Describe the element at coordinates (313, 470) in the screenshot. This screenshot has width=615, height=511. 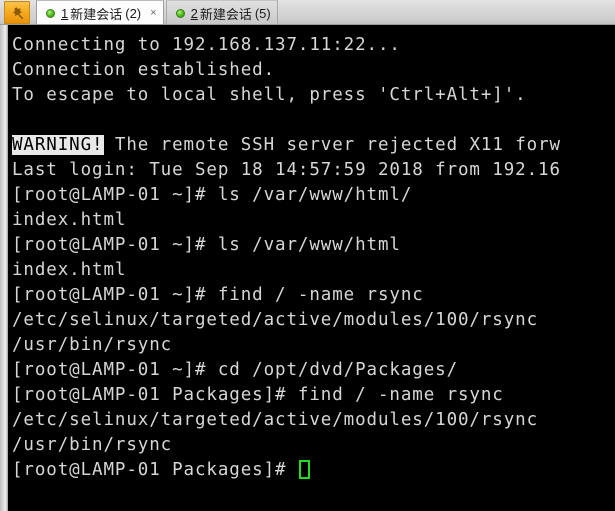
I see `terminal-prompt-line: [root@LAMP-01 Packages]#` at that location.